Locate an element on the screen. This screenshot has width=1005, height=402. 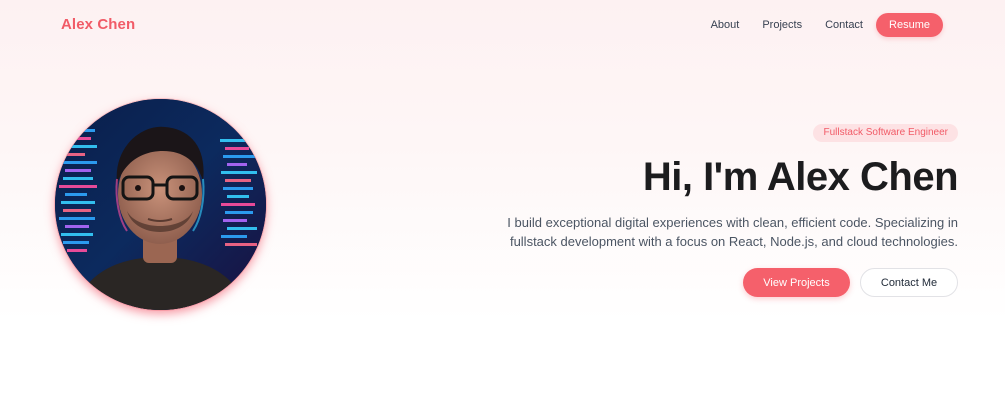
nav-link-projects: Projects is located at coordinates (782, 25).